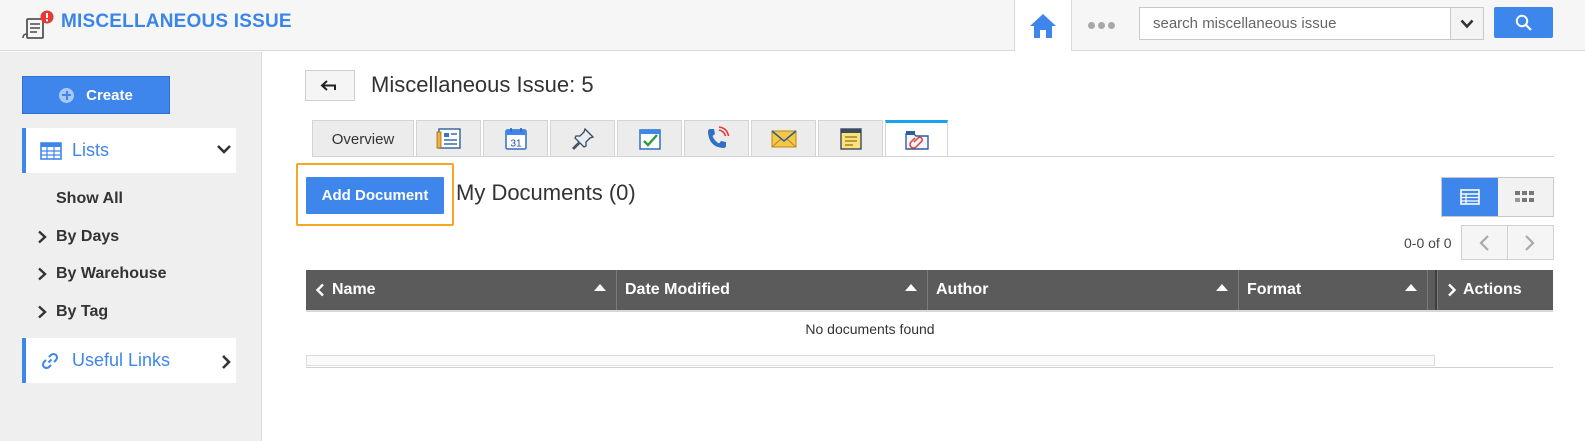 Image resolution: width=1585 pixels, height=441 pixels. I want to click on notes-icon, so click(850, 139).